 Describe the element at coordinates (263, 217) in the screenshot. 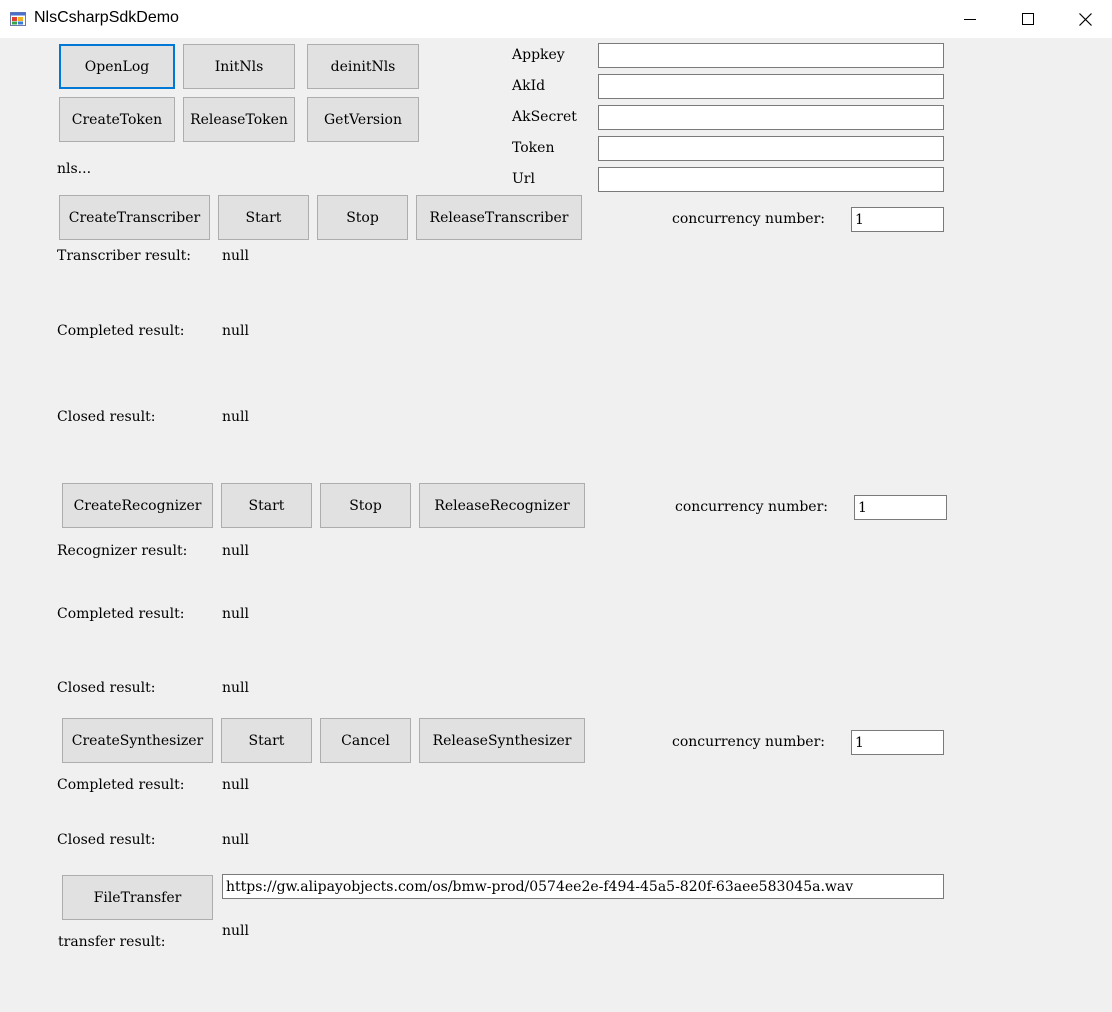

I see `transcriber-start-button: Start` at that location.